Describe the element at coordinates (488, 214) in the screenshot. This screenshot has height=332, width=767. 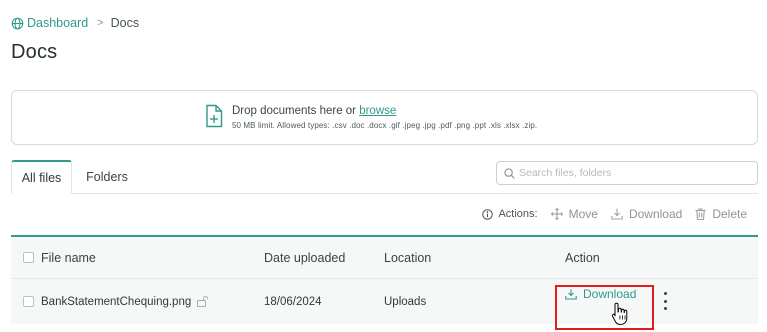
I see `info-icon` at that location.